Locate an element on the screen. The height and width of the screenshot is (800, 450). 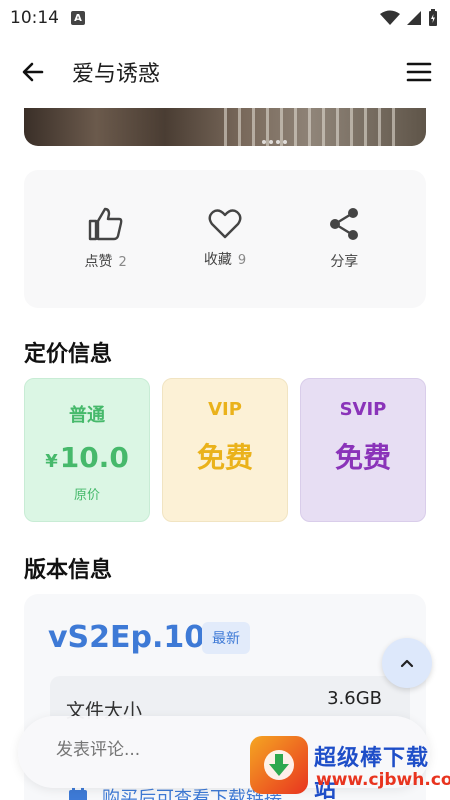
cover-image-pattern is located at coordinates (314, 127).